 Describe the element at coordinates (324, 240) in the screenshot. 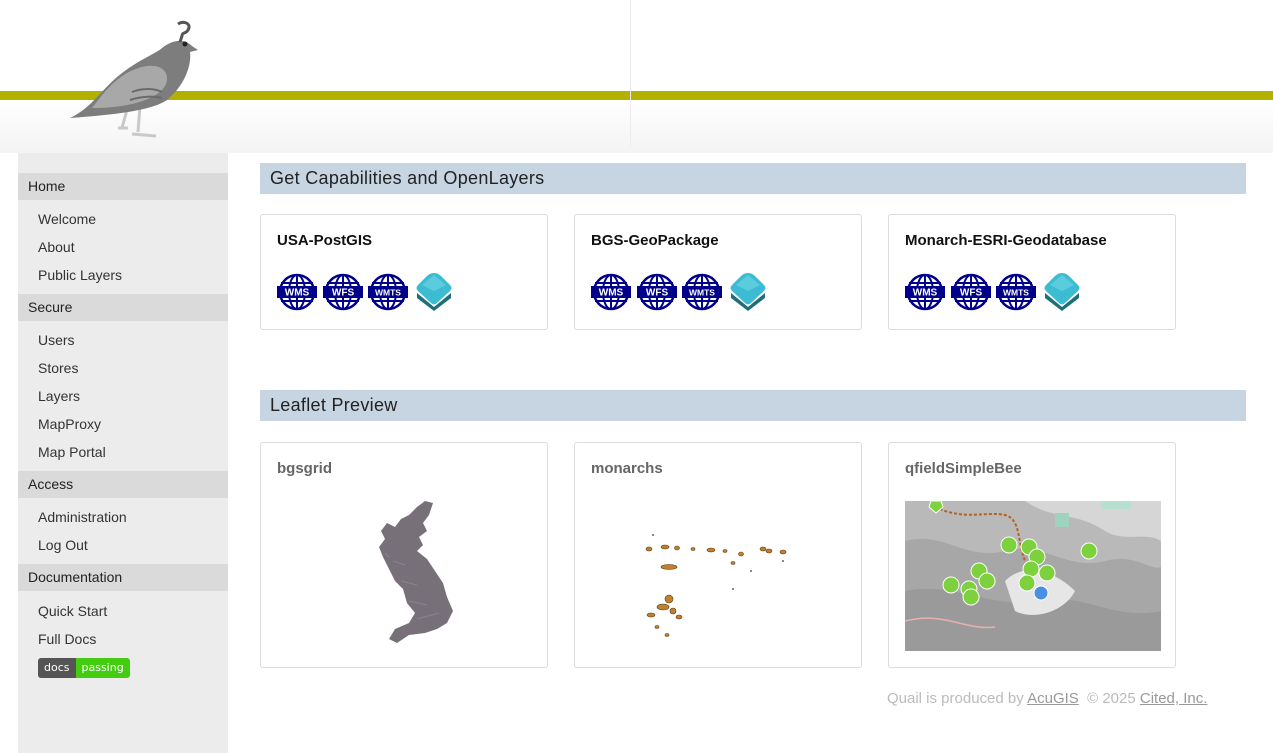

I see `card-title: USA-PostGIS` at that location.